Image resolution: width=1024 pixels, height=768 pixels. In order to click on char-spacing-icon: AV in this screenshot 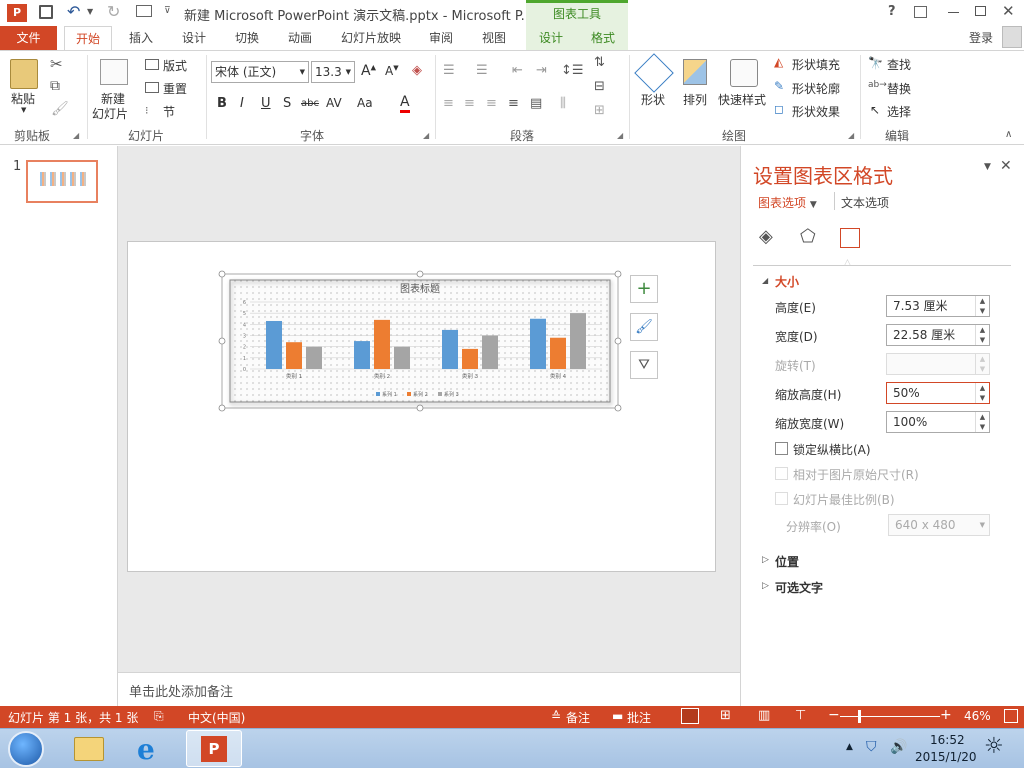, I will do `click(334, 103)`.